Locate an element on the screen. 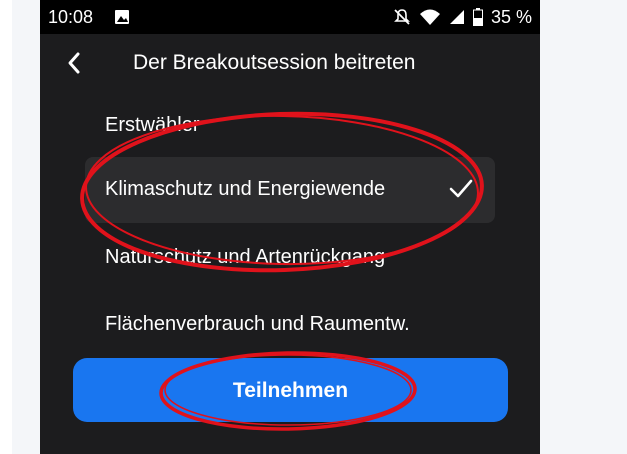  session-option-label: Naturschutz und Artenrückgang is located at coordinates (245, 257).